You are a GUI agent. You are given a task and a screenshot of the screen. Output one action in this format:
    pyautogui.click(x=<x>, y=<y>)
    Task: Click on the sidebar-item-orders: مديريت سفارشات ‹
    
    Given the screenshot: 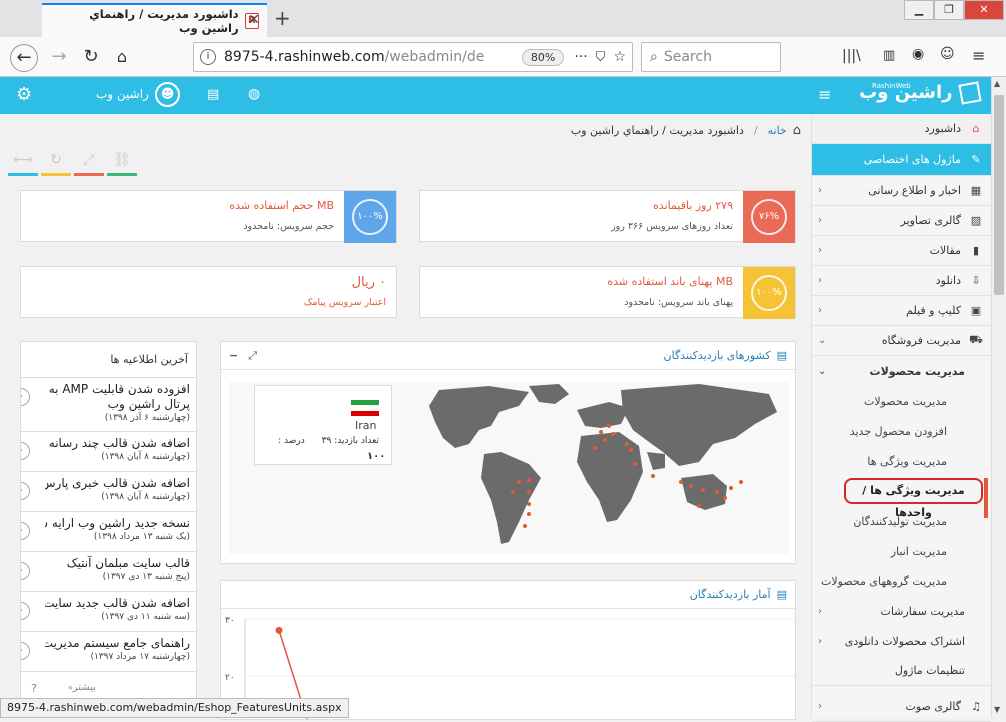 What is the action you would take?
    pyautogui.click(x=901, y=611)
    